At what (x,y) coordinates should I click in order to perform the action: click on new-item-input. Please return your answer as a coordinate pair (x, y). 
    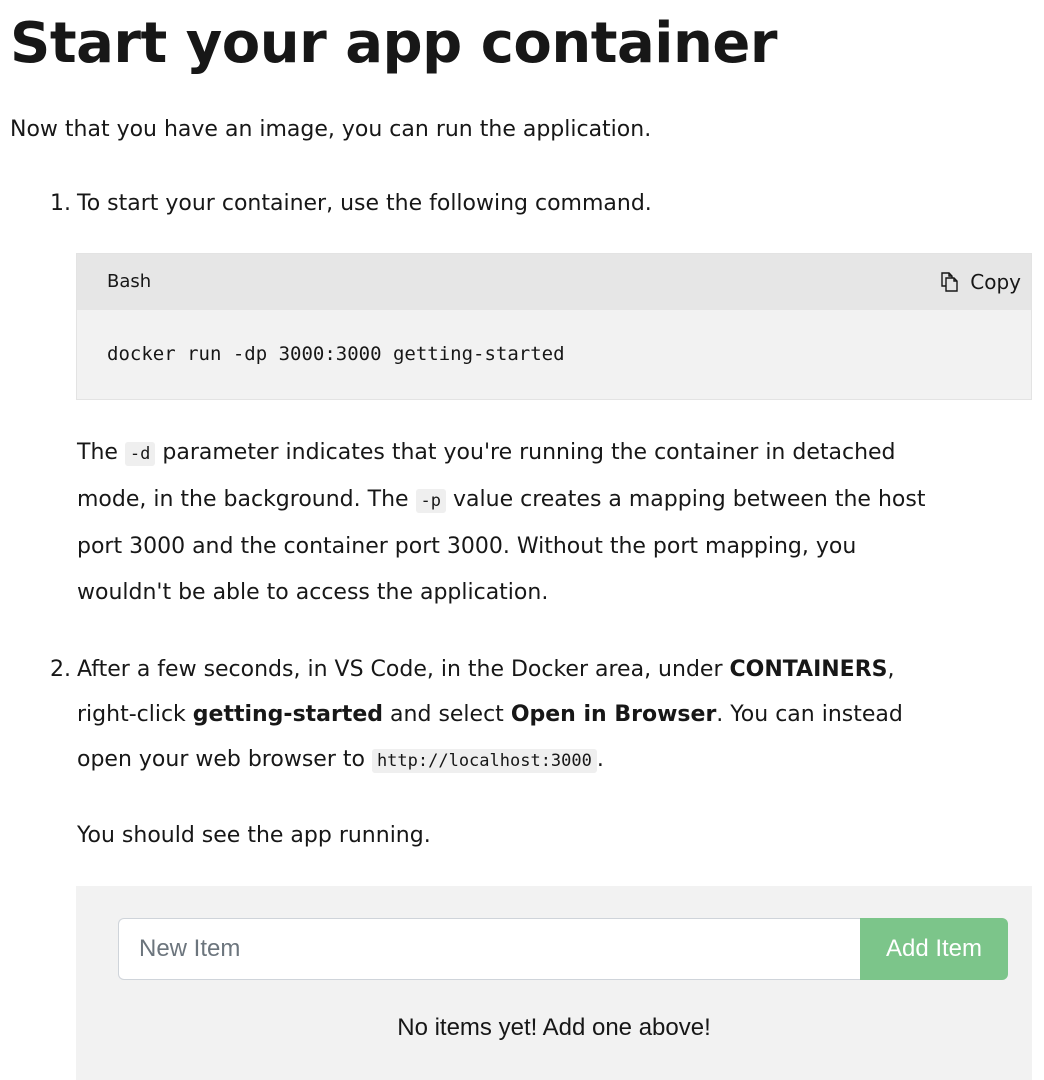
    Looking at the image, I should click on (489, 949).